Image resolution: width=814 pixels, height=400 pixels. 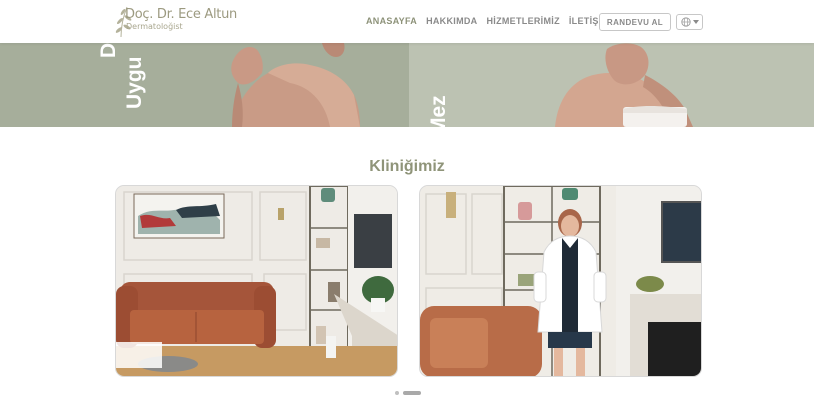 What do you see at coordinates (451, 21) in the screenshot?
I see `nav-item-about: HAKKIMDA` at bounding box center [451, 21].